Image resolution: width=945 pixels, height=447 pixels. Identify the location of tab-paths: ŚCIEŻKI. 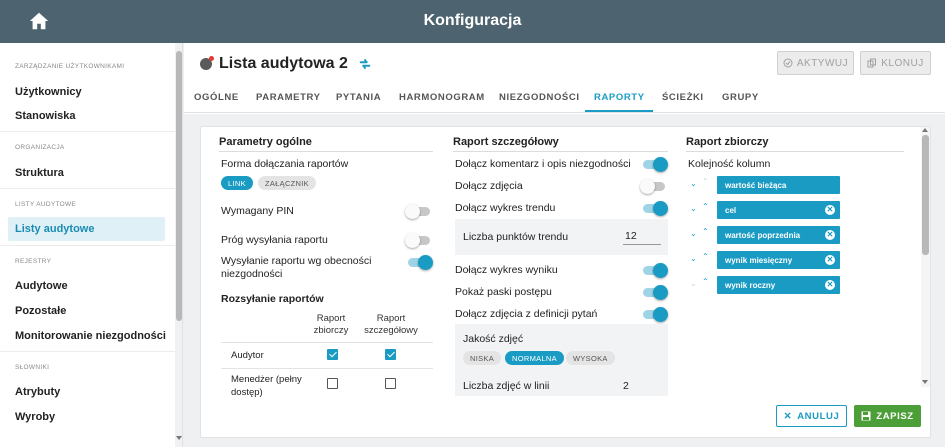
(683, 97).